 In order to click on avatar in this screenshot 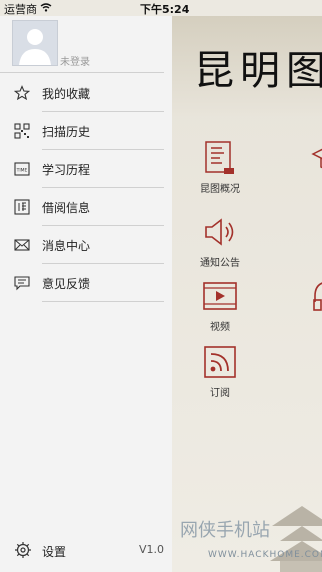, I will do `click(35, 43)`.